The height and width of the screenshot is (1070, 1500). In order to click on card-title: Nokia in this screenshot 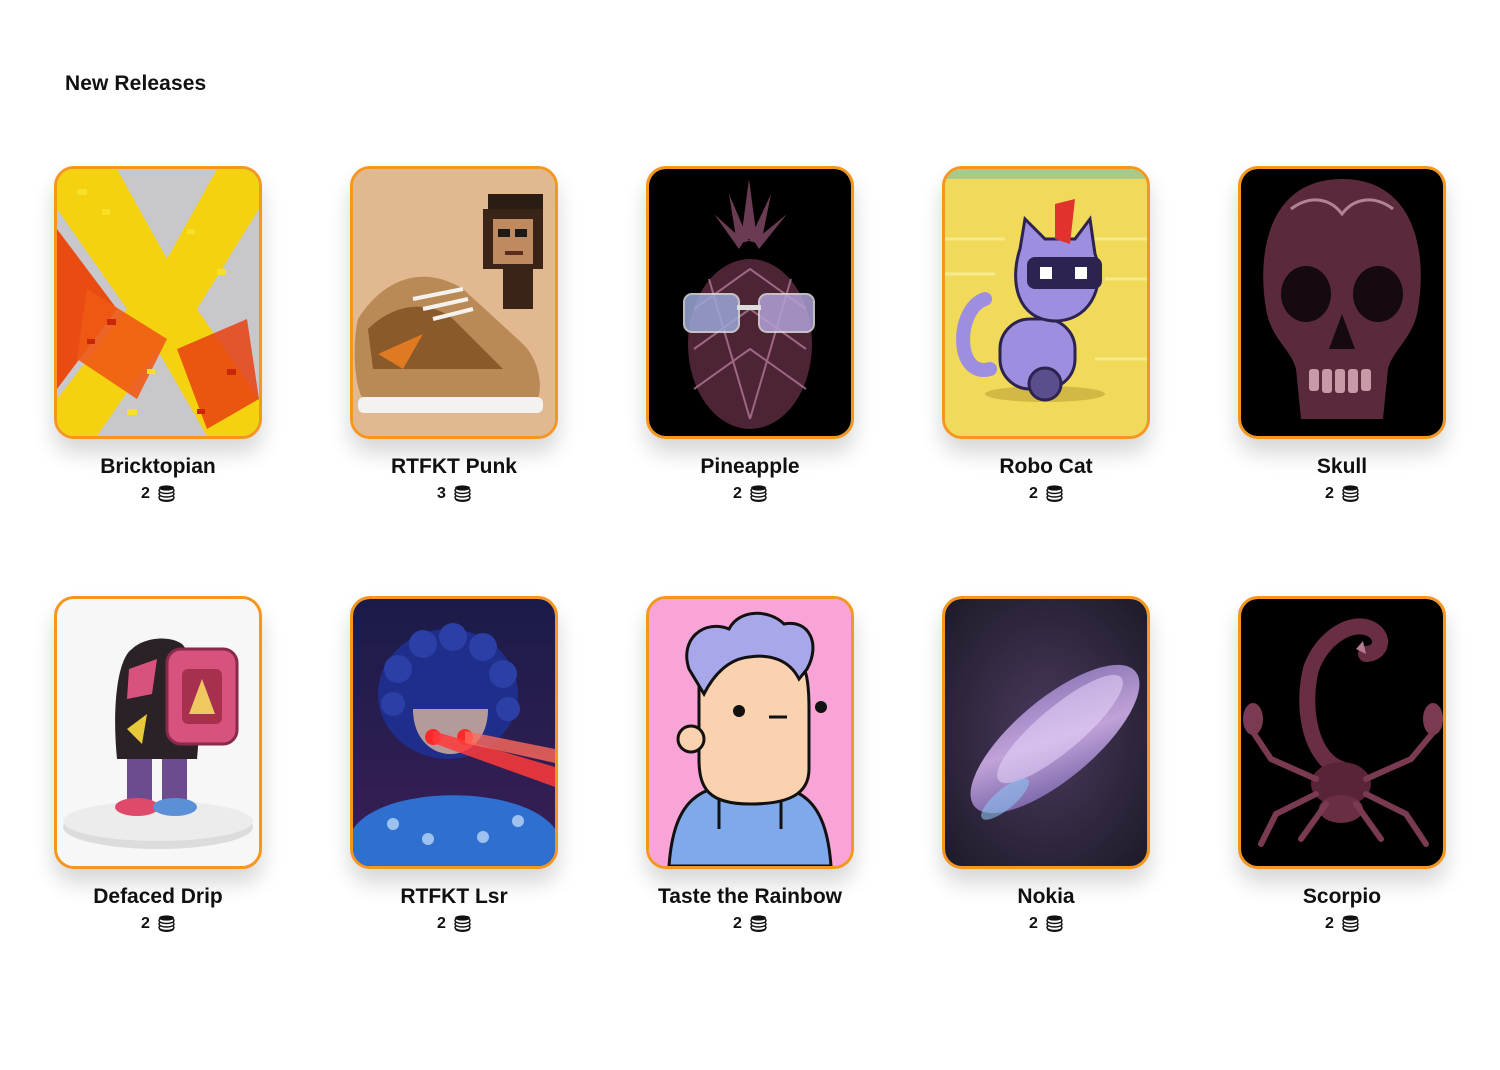, I will do `click(1046, 896)`.